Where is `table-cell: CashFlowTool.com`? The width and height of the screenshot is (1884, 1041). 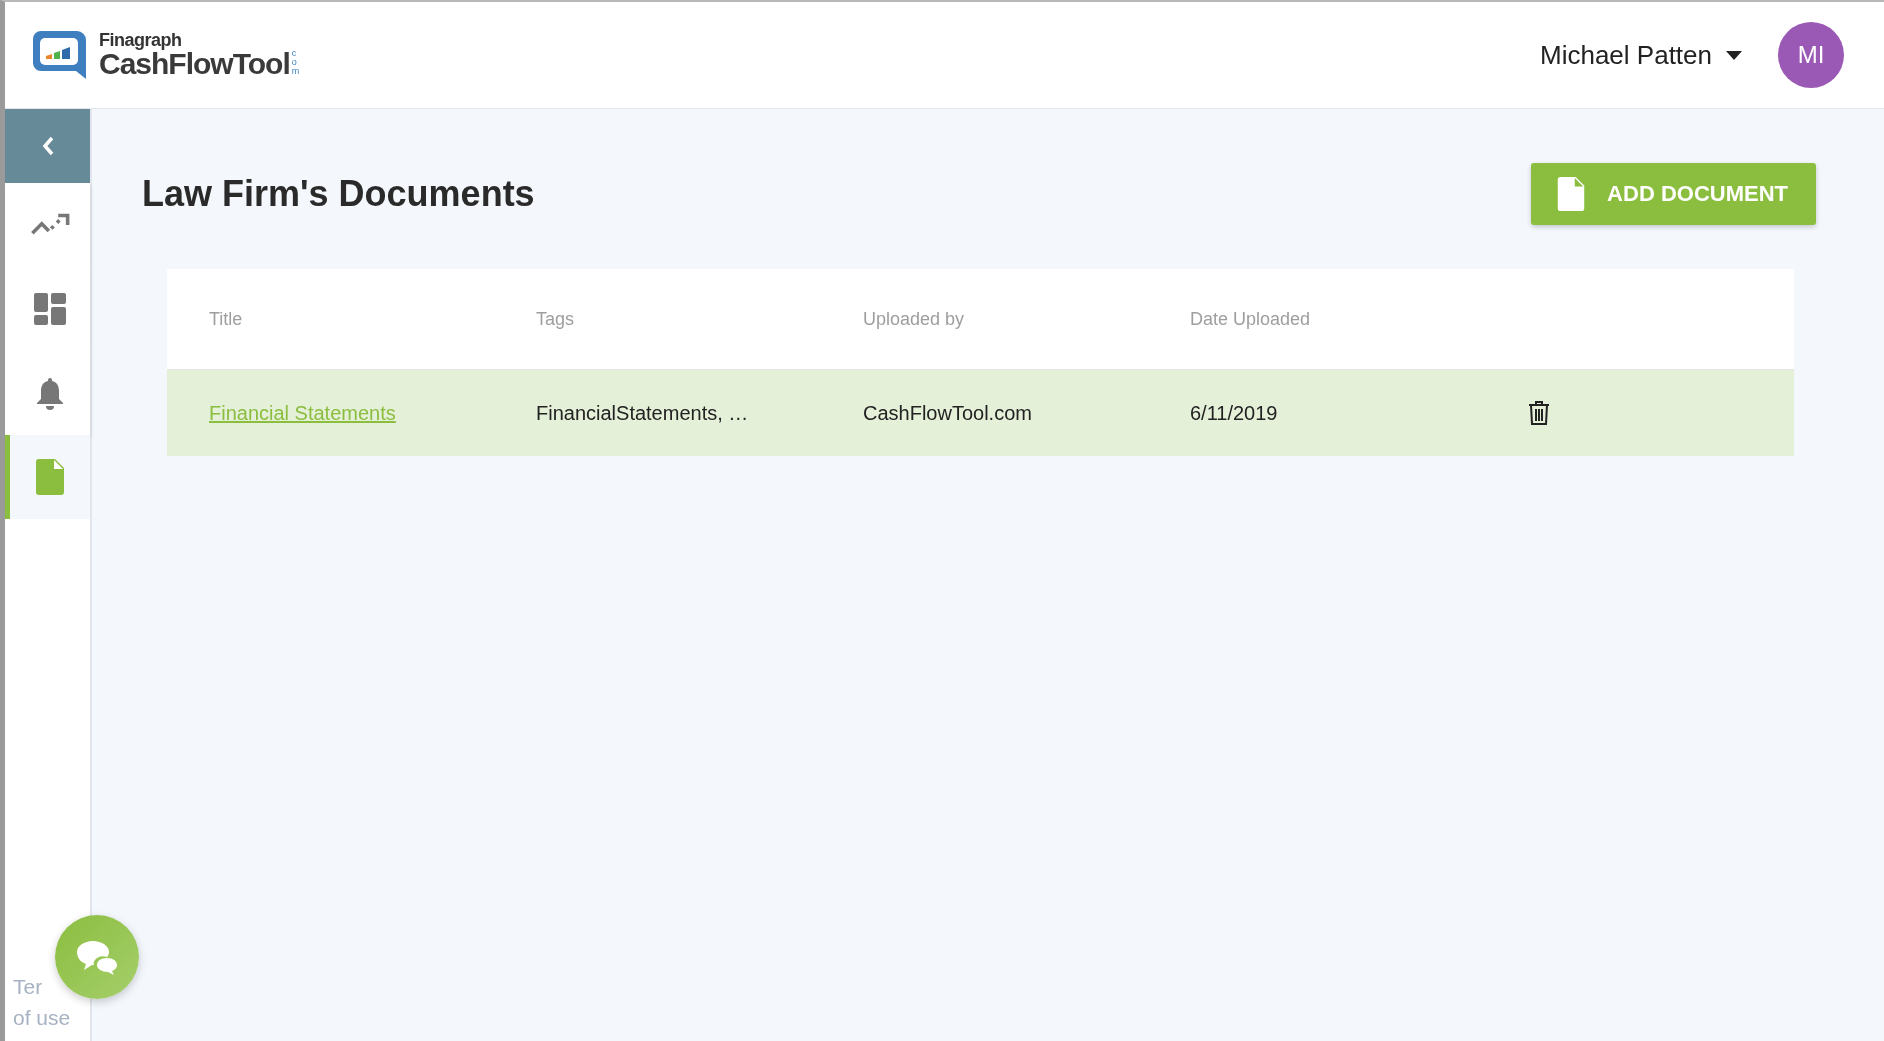
table-cell: CashFlowTool.com is located at coordinates (947, 413).